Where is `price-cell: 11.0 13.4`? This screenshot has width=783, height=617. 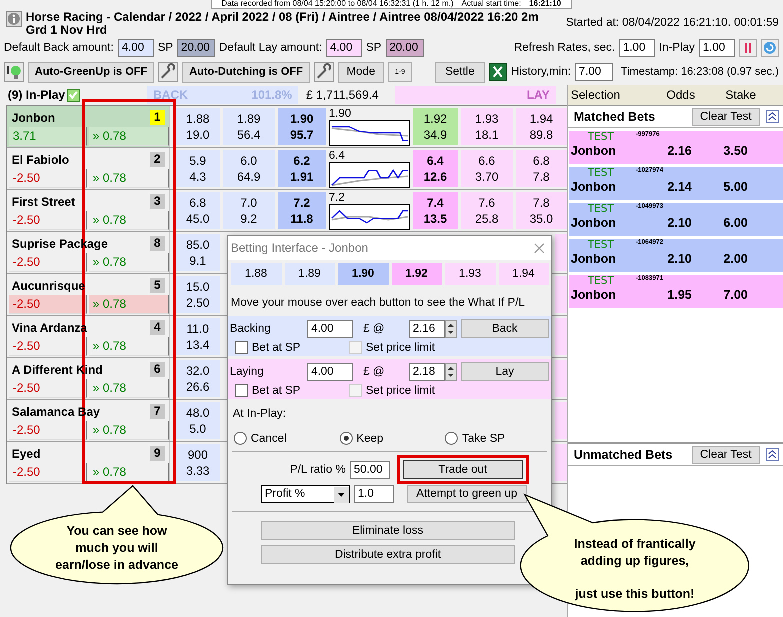
price-cell: 11.0 13.4 is located at coordinates (198, 336).